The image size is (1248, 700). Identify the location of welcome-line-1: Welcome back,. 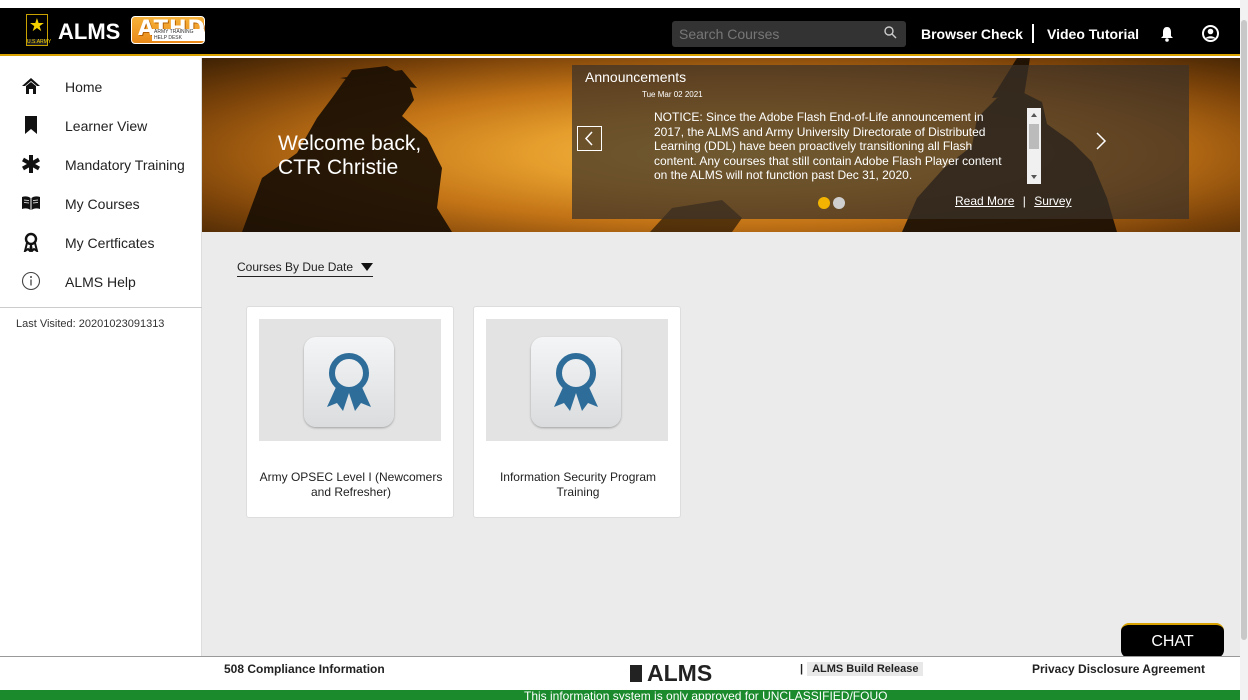
(350, 143).